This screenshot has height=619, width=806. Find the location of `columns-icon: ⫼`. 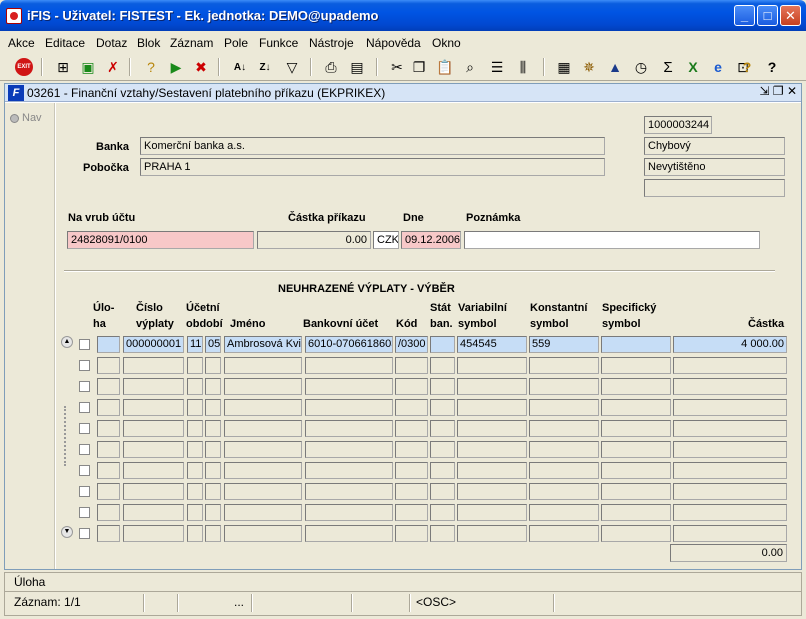

columns-icon: ⫼ is located at coordinates (523, 67).